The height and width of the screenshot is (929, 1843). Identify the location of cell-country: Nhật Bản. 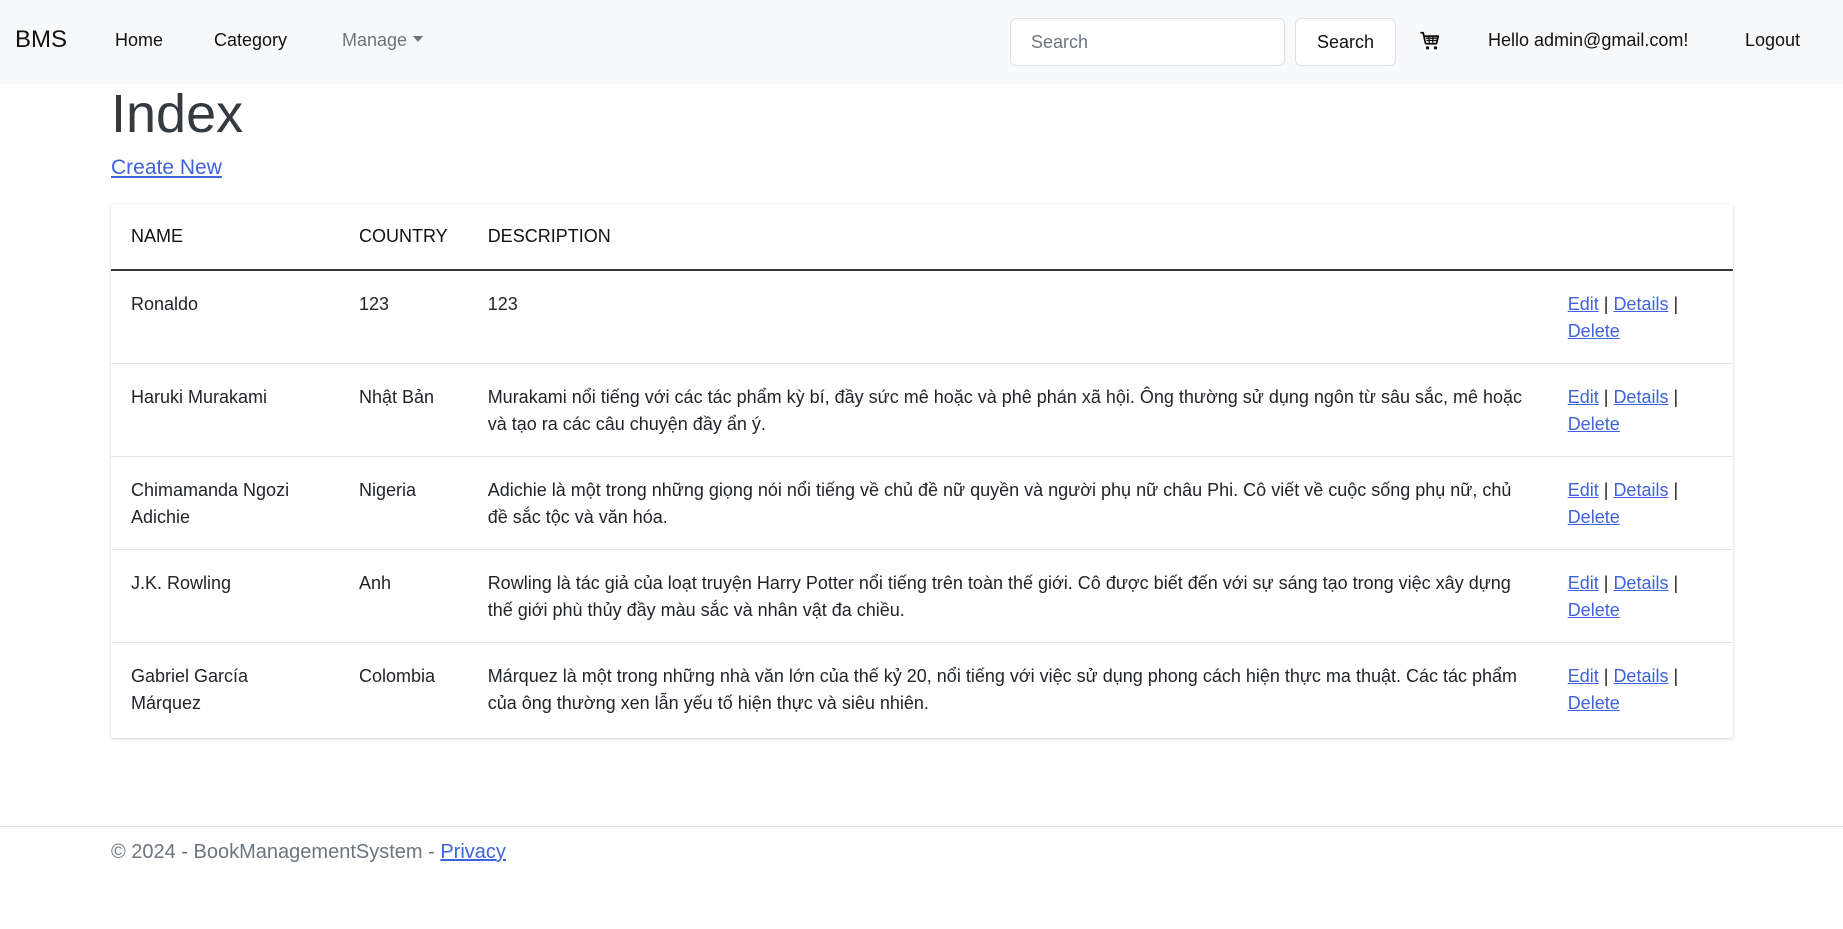
(403, 410).